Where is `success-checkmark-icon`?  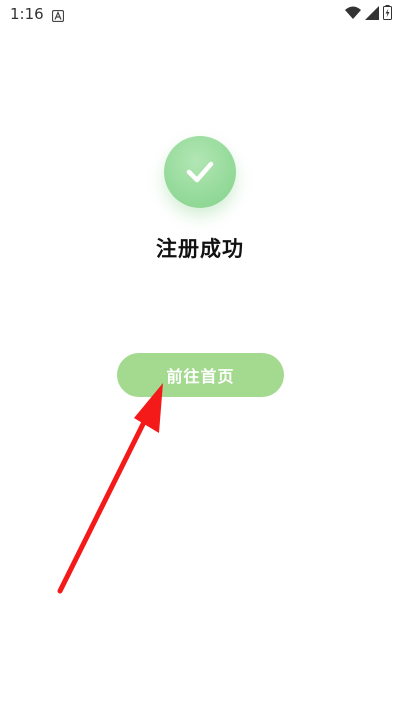
success-checkmark-icon is located at coordinates (200, 172).